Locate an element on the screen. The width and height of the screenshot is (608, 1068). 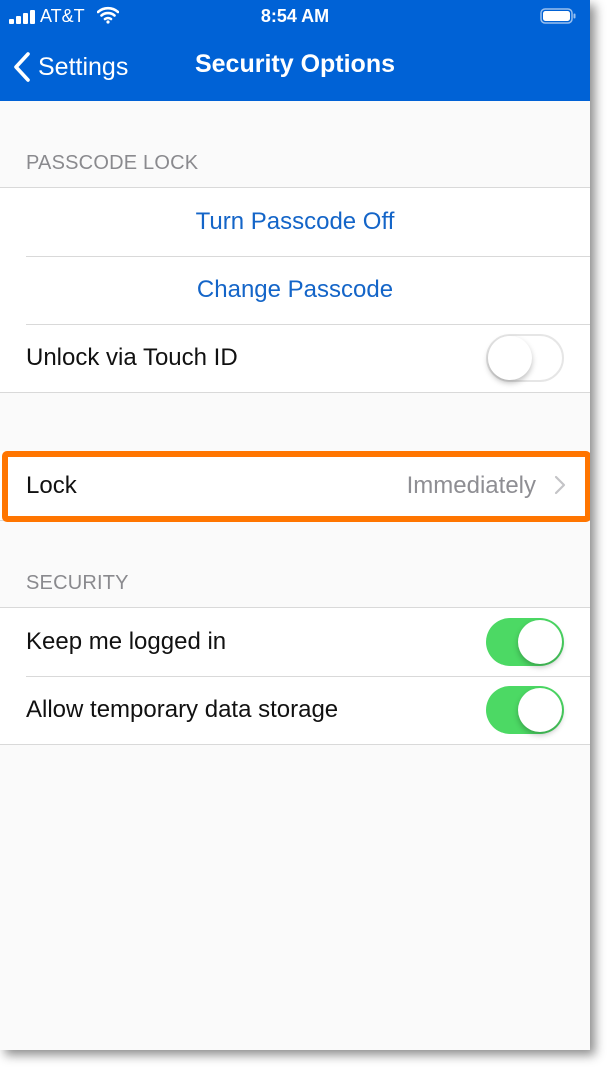
status-bar: AT&T 8:54 AM is located at coordinates (295, 17).